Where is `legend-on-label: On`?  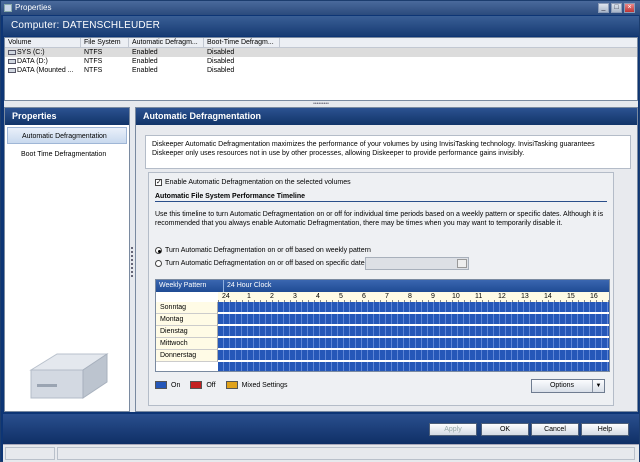 legend-on-label: On is located at coordinates (176, 385).